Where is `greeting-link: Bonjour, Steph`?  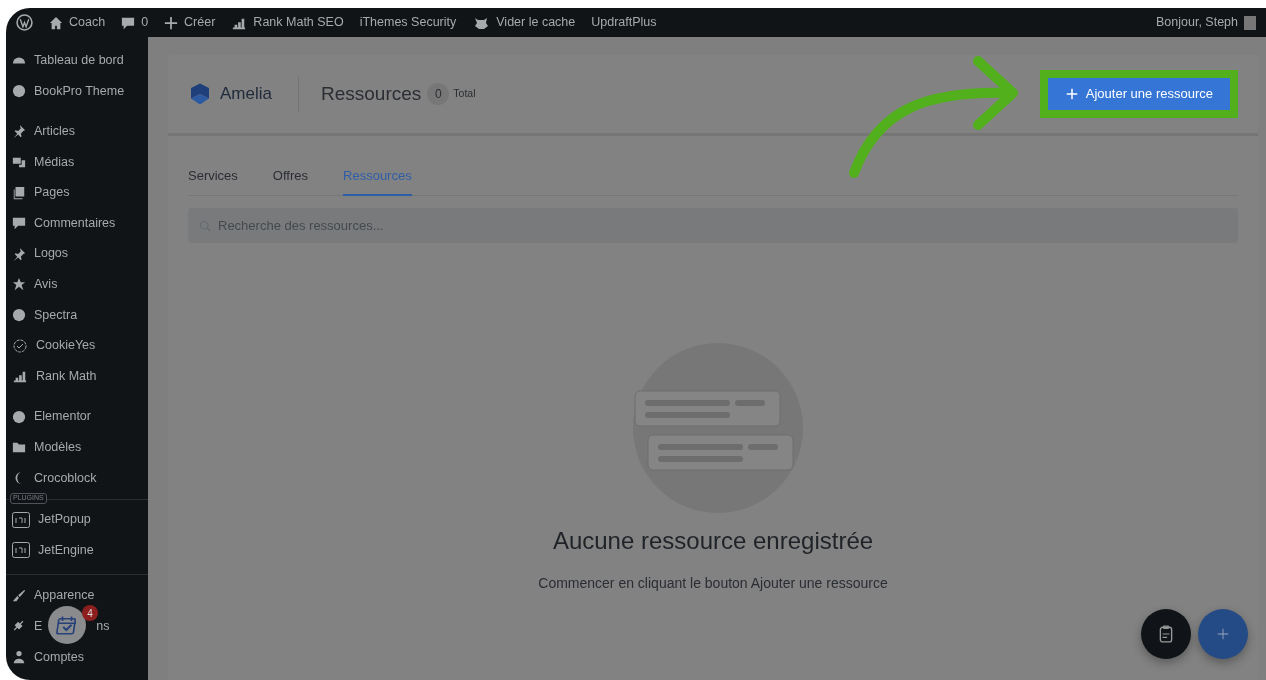 greeting-link: Bonjour, Steph is located at coordinates (1197, 22).